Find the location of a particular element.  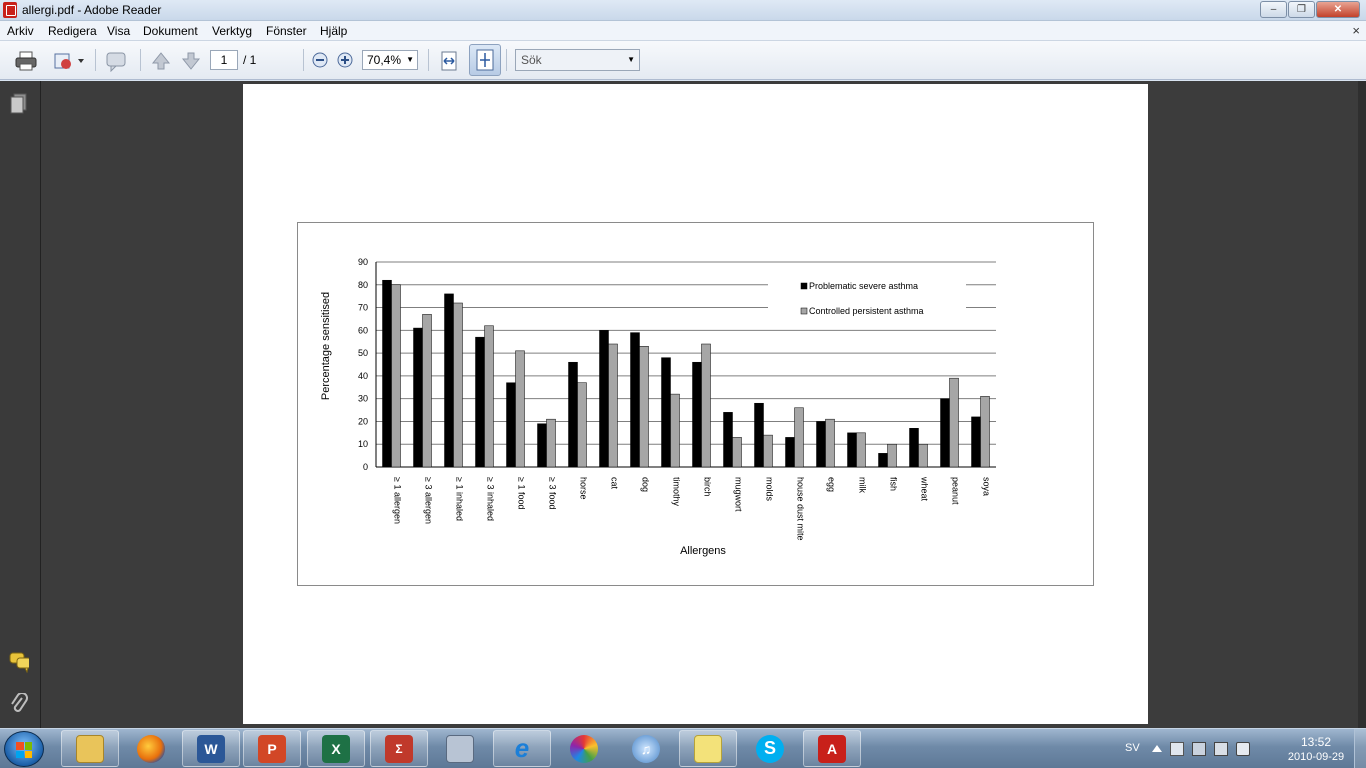

taskbar-skype: S is located at coordinates (770, 748).